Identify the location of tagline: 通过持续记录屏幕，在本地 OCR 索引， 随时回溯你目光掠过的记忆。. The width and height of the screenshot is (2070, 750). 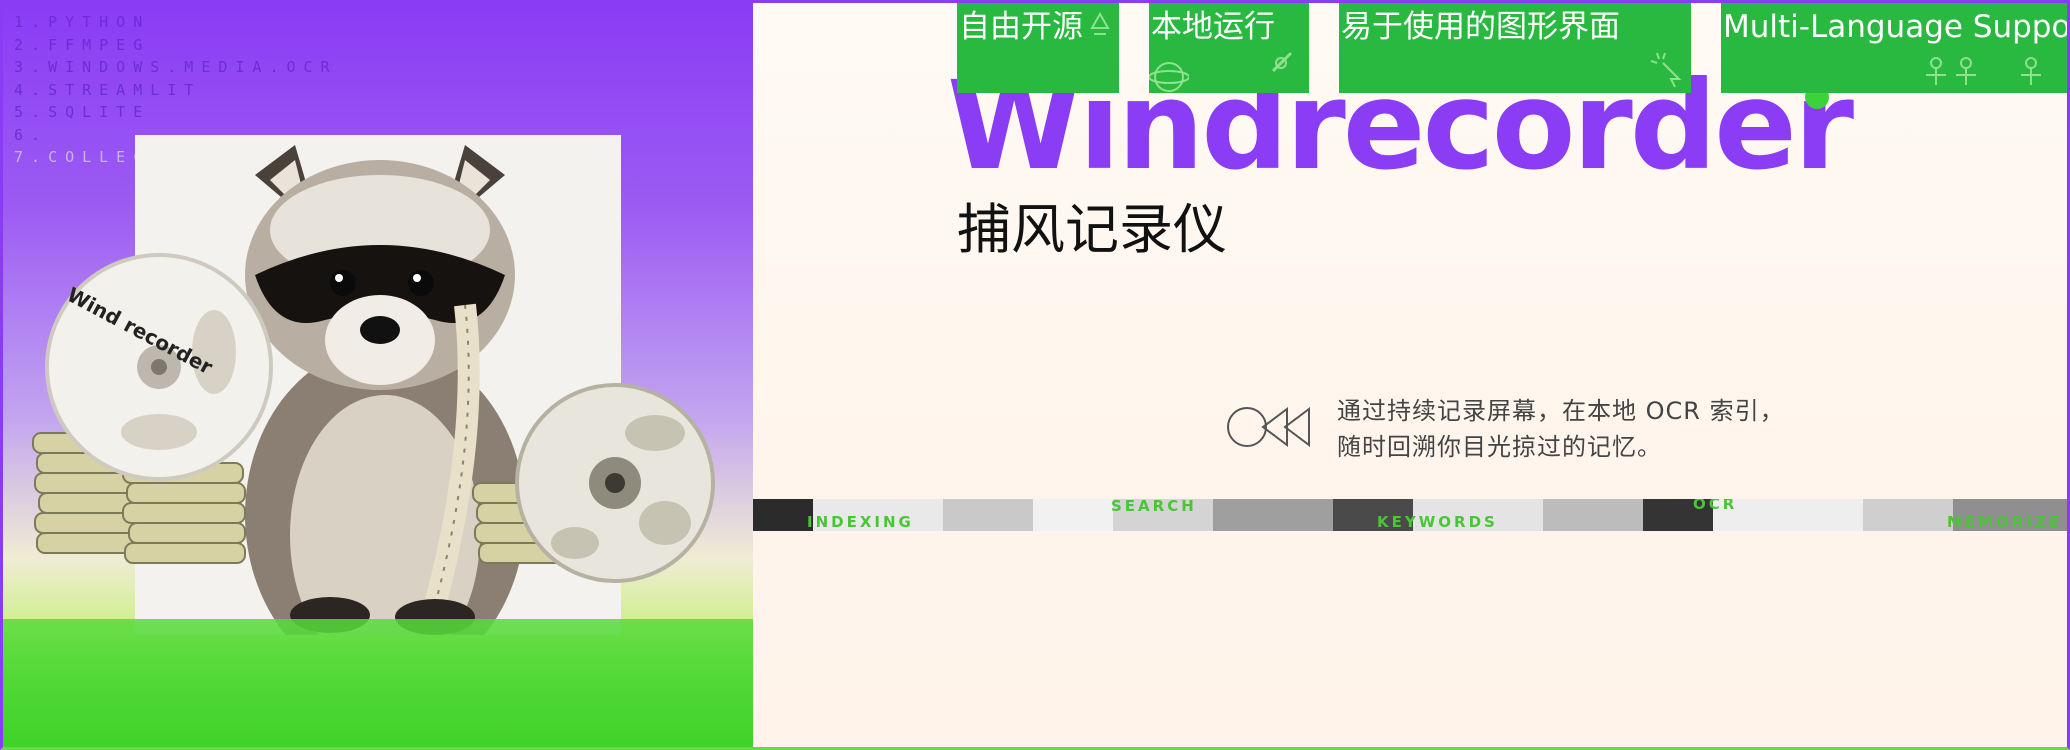
(1561, 429).